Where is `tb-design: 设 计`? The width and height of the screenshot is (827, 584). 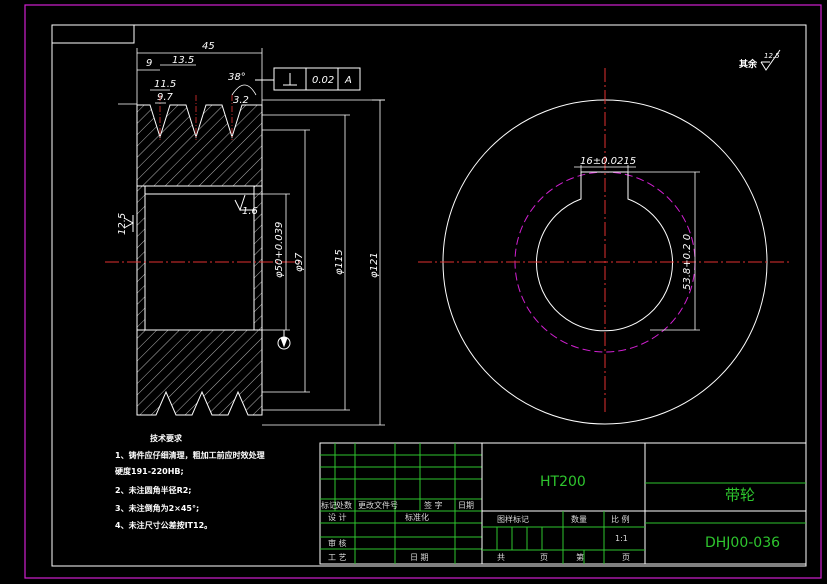
tb-design: 设 计 is located at coordinates (337, 517).